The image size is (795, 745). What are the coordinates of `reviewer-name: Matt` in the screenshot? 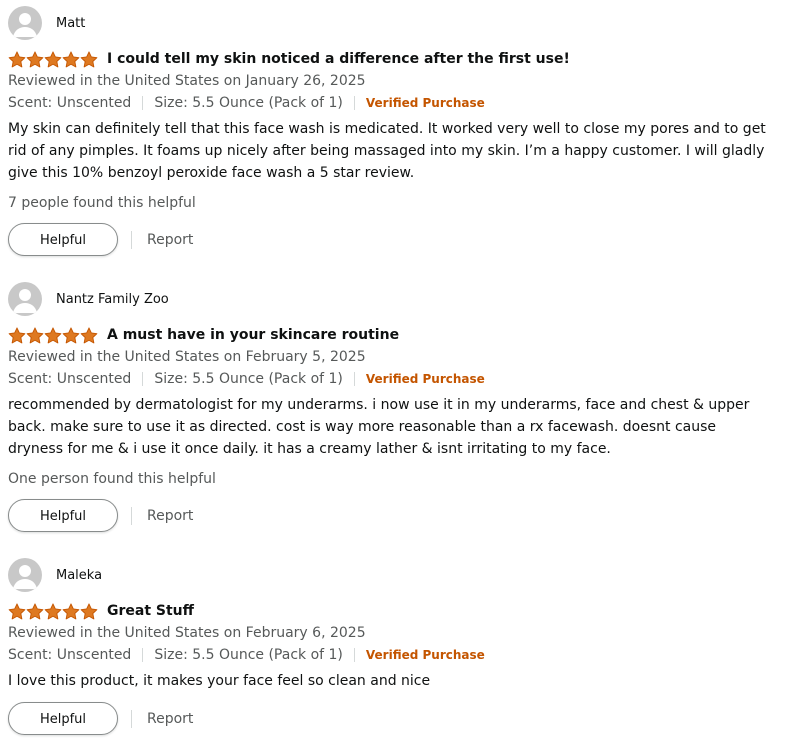 It's located at (71, 23).